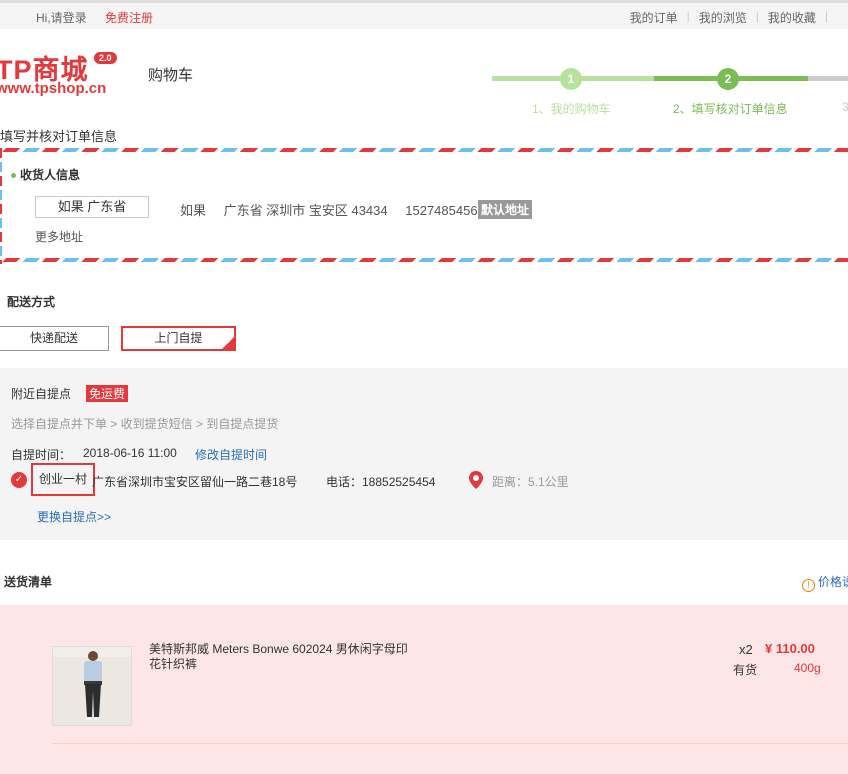  What do you see at coordinates (530, 482) in the screenshot?
I see `pickup-distance: 距离：5.1公里` at bounding box center [530, 482].